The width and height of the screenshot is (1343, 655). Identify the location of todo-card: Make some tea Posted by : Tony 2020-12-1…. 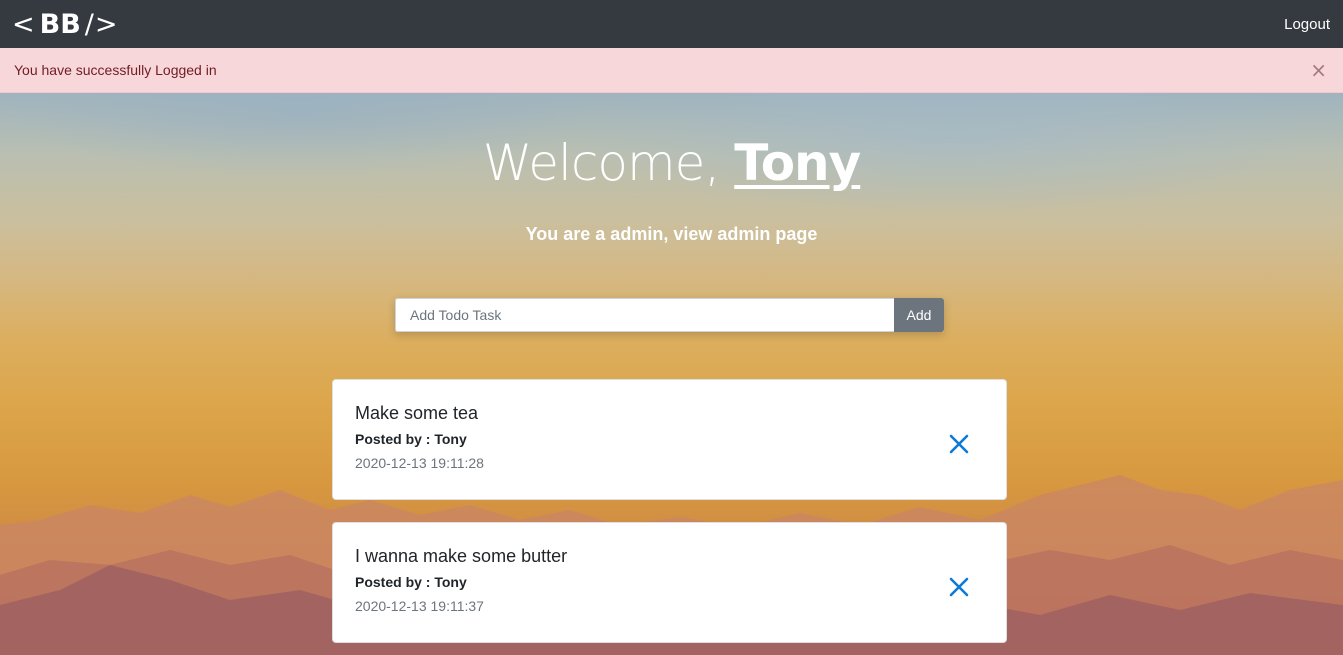
(669, 439).